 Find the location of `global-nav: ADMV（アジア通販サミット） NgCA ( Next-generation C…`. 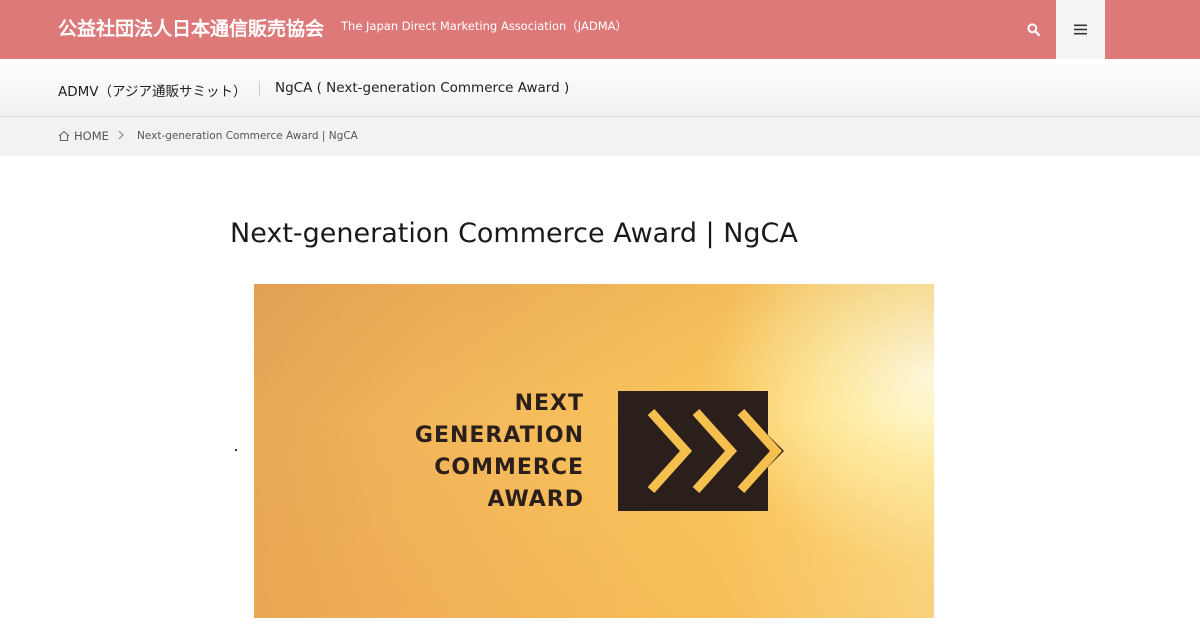

global-nav: ADMV（アジア通販サミット） NgCA ( Next-generation C… is located at coordinates (600, 88).